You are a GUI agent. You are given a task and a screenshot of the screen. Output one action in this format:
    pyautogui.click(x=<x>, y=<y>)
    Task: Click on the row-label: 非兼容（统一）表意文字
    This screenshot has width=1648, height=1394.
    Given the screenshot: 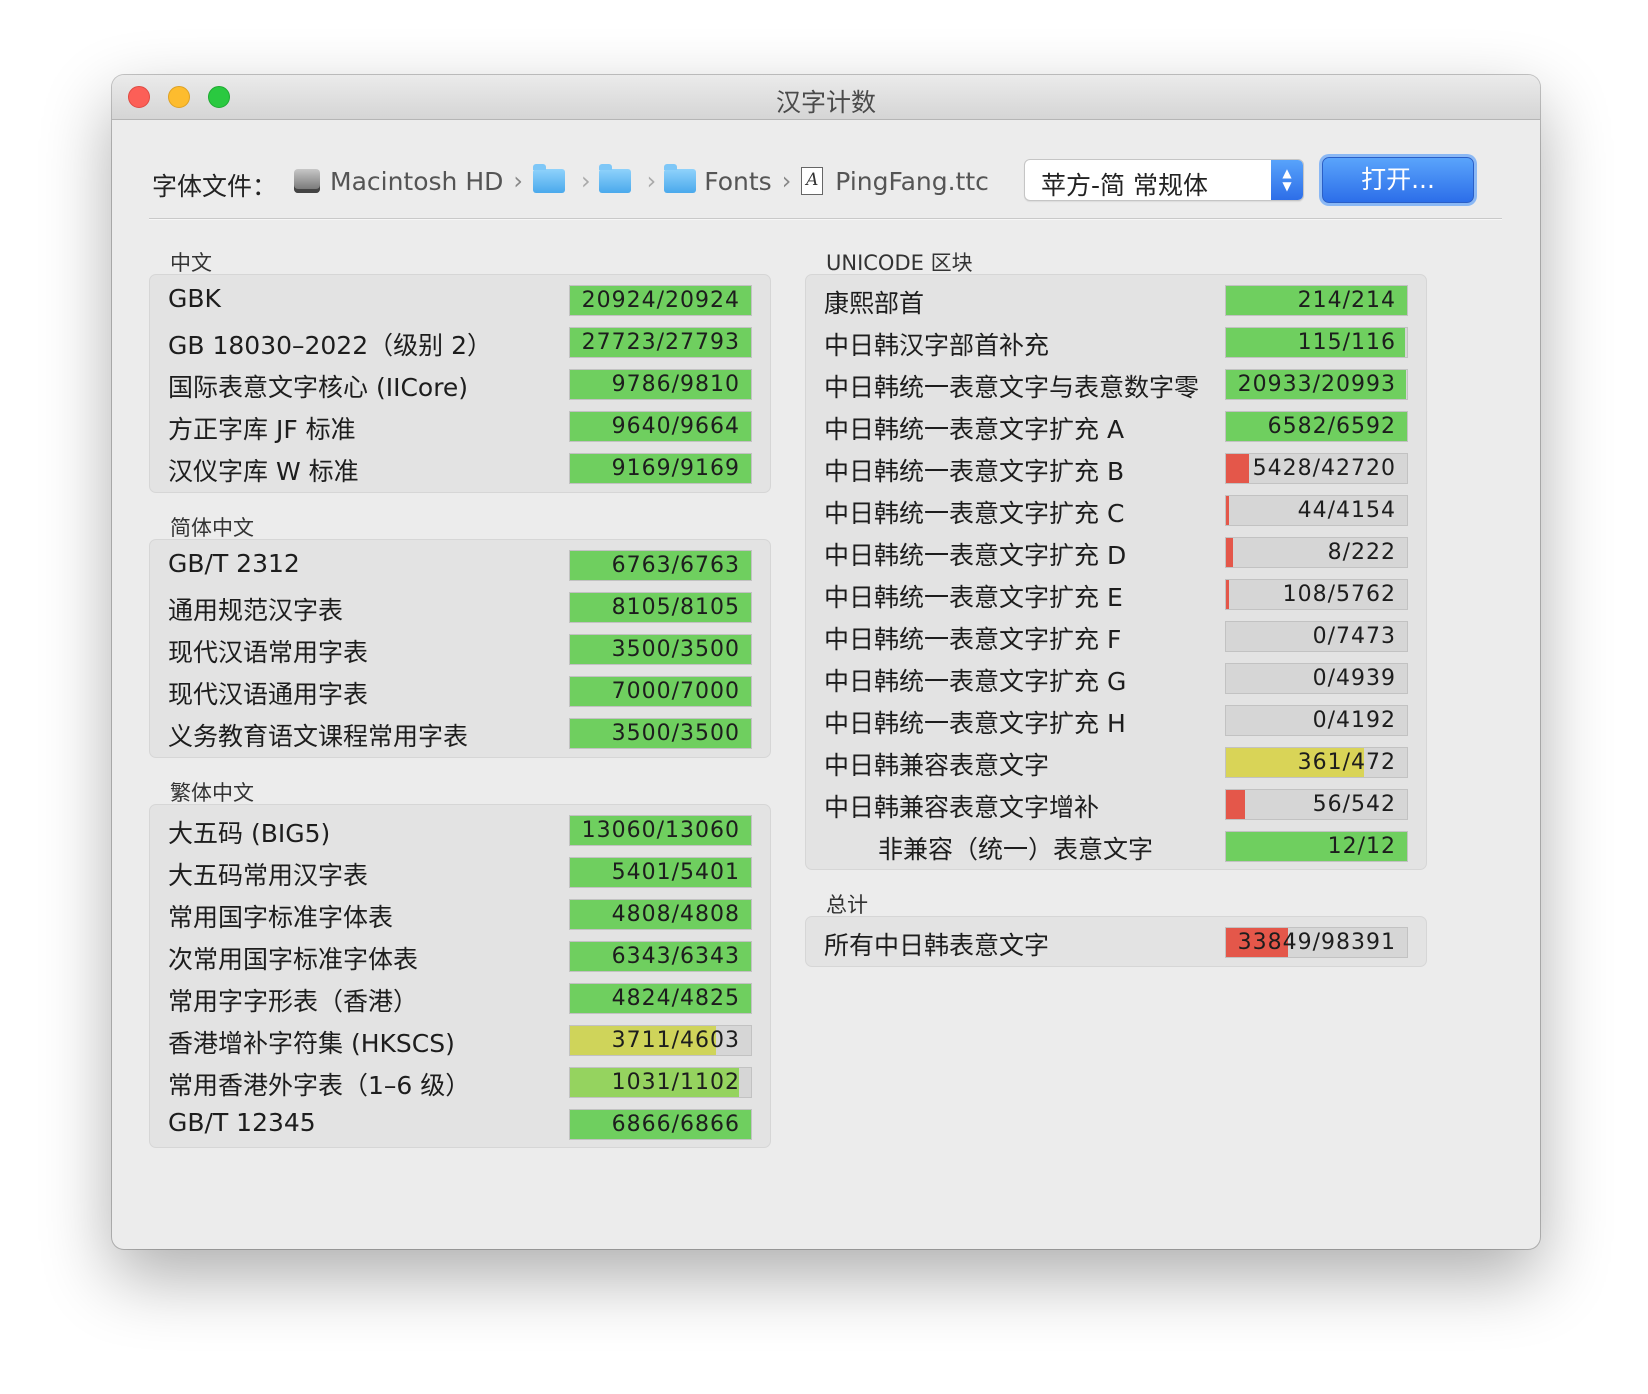 What is the action you would take?
    pyautogui.click(x=1016, y=849)
    